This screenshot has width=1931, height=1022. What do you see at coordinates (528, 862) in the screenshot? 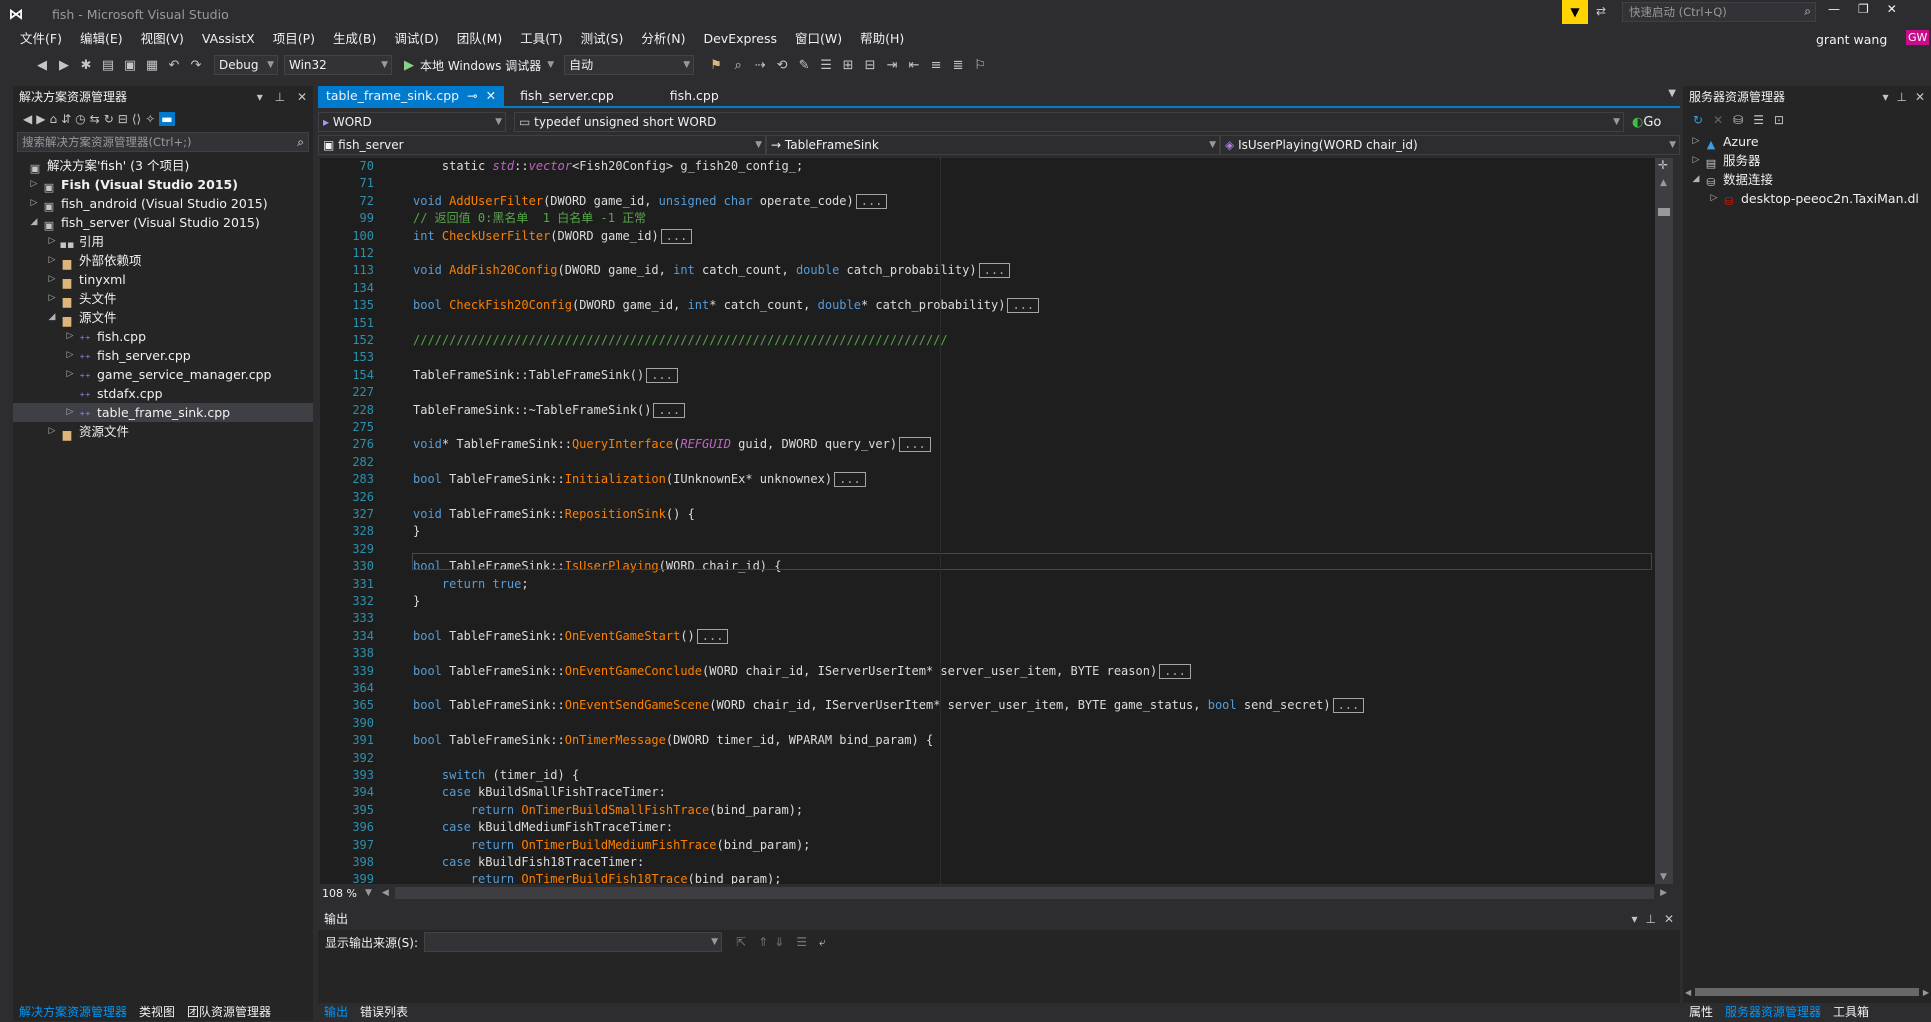
I see `code-text: case kBuildFish18TraceTimer:` at bounding box center [528, 862].